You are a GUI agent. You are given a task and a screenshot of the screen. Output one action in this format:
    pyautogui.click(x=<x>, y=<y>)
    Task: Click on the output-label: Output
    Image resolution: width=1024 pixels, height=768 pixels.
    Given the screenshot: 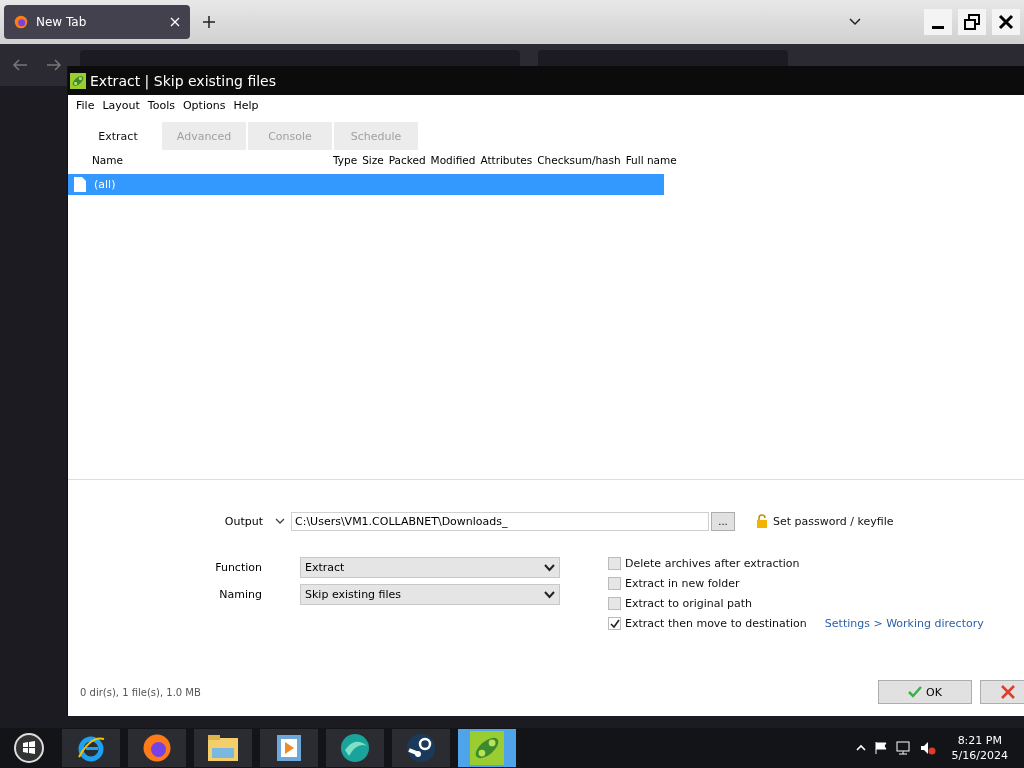 What is the action you would take?
    pyautogui.click(x=243, y=521)
    